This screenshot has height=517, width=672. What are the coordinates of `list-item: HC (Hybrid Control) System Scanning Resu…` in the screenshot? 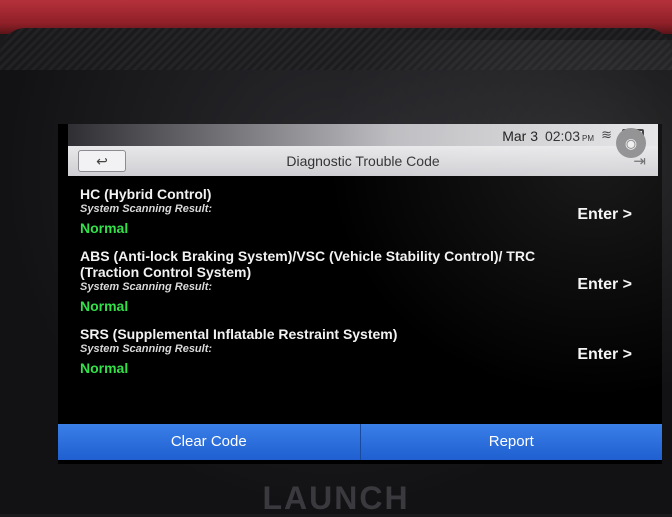 It's located at (363, 211).